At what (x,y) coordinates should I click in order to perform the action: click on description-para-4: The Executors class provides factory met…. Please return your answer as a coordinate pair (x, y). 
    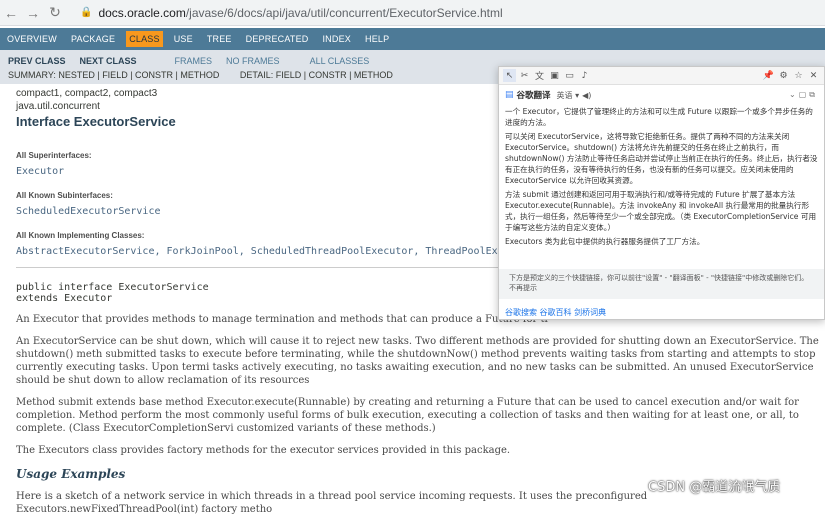
    Looking at the image, I should click on (263, 450).